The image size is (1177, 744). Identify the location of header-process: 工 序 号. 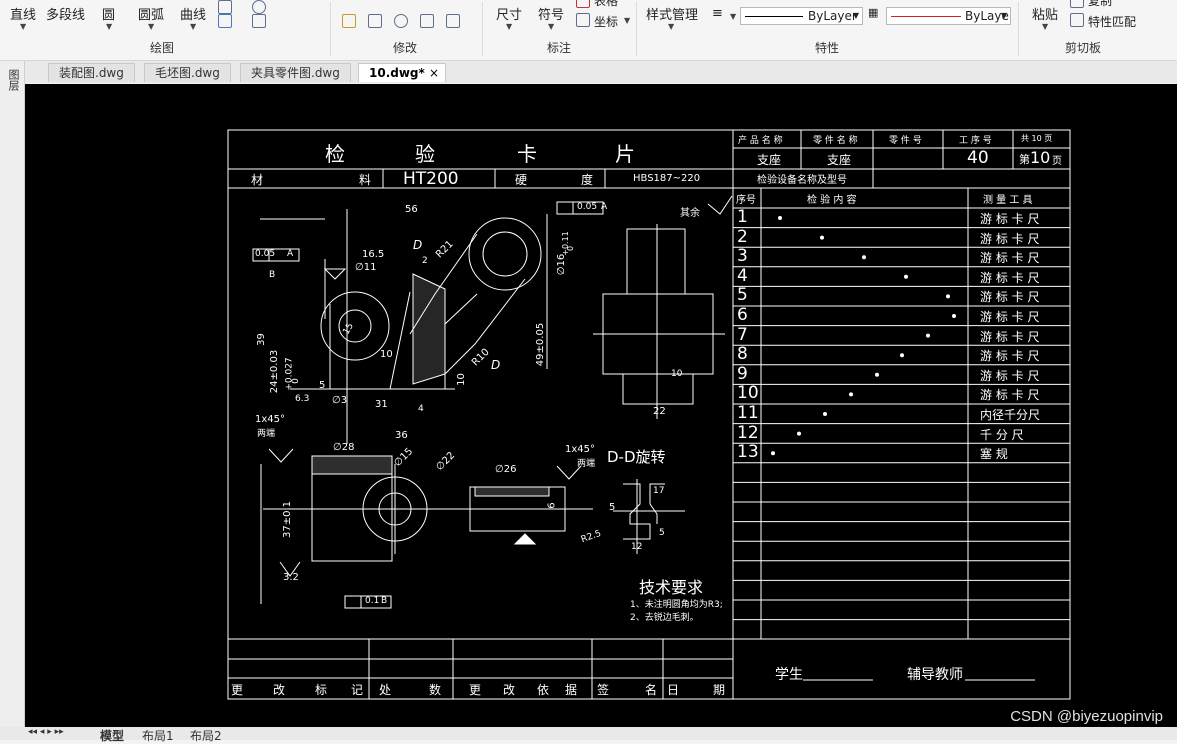
(975, 141).